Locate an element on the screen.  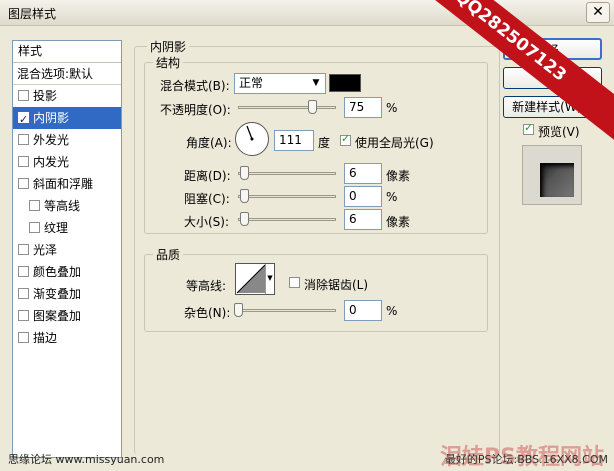
style-item-label: 纹理 is located at coordinates (56, 228).